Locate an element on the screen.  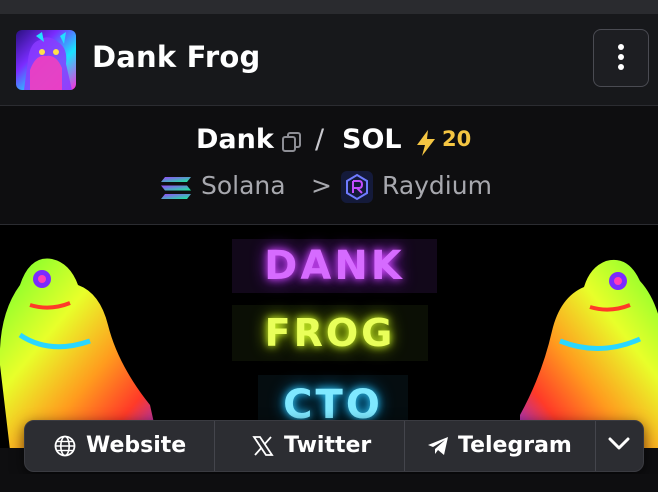
social-links-bar: Website Twitter Telegram is located at coordinates (334, 446).